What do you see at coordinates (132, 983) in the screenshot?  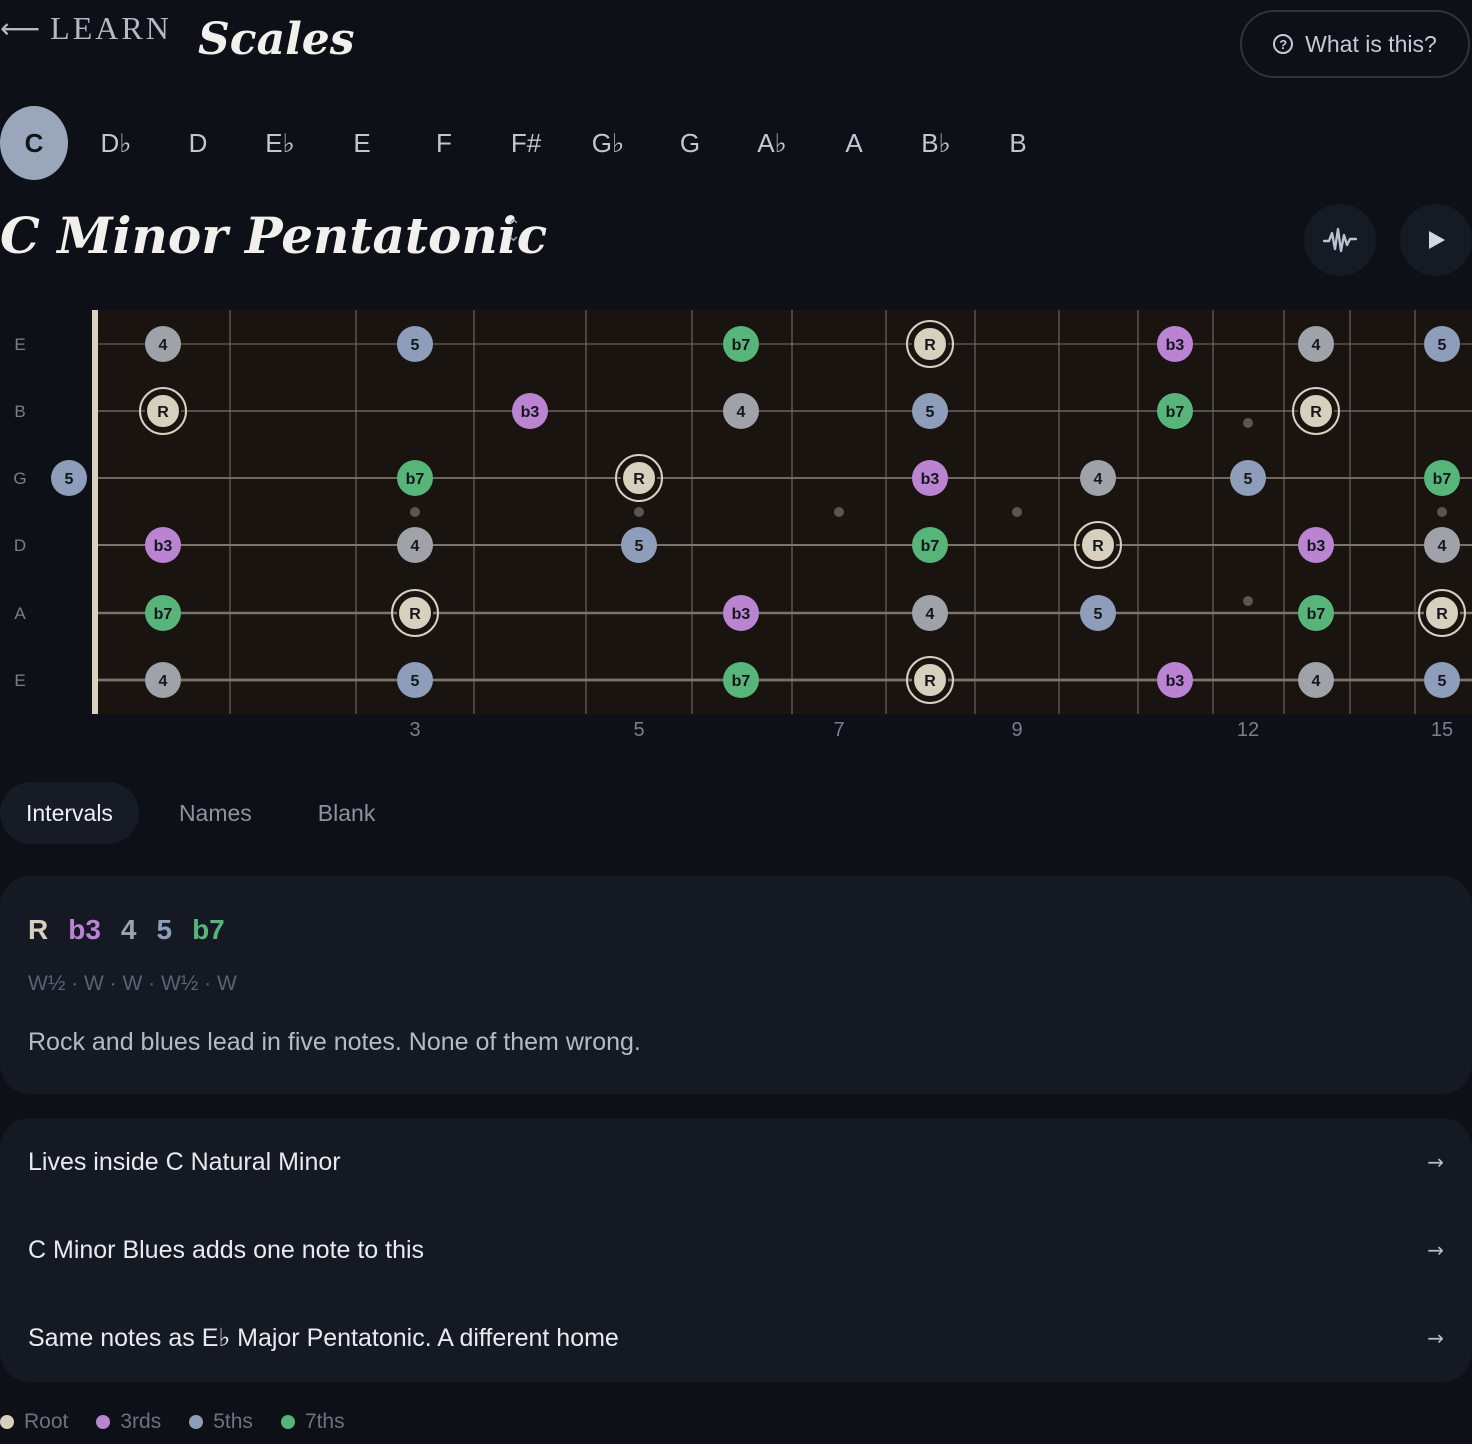 I see `step-pattern: W½ · W · W · W½ · W` at bounding box center [132, 983].